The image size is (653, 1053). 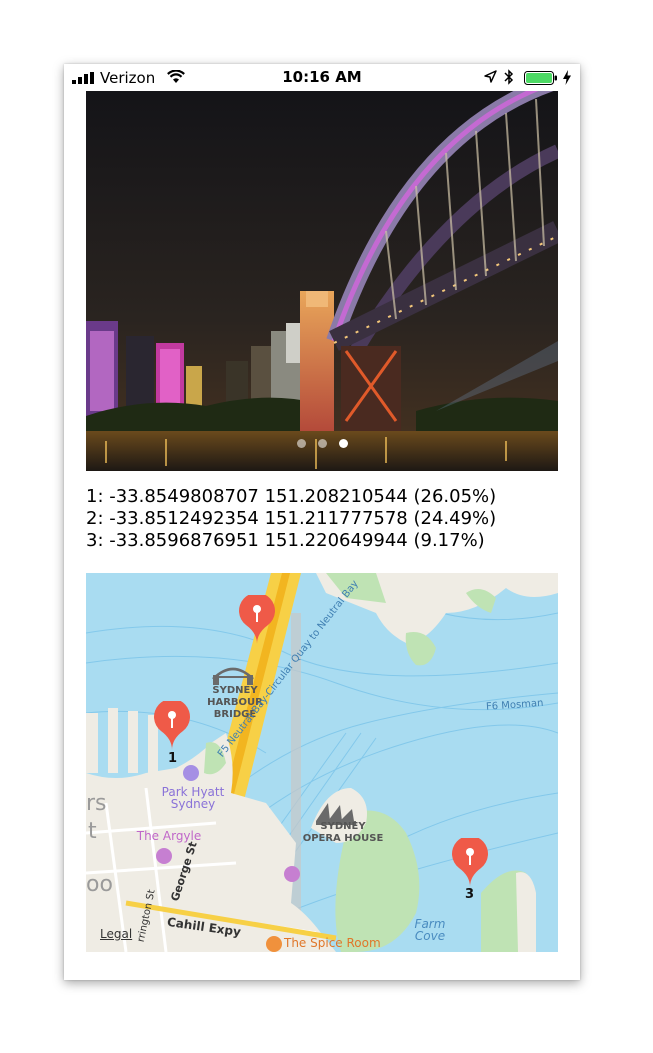 I want to click on opera-house-label: SYDNEY OPERA HOUSE, so click(x=343, y=832).